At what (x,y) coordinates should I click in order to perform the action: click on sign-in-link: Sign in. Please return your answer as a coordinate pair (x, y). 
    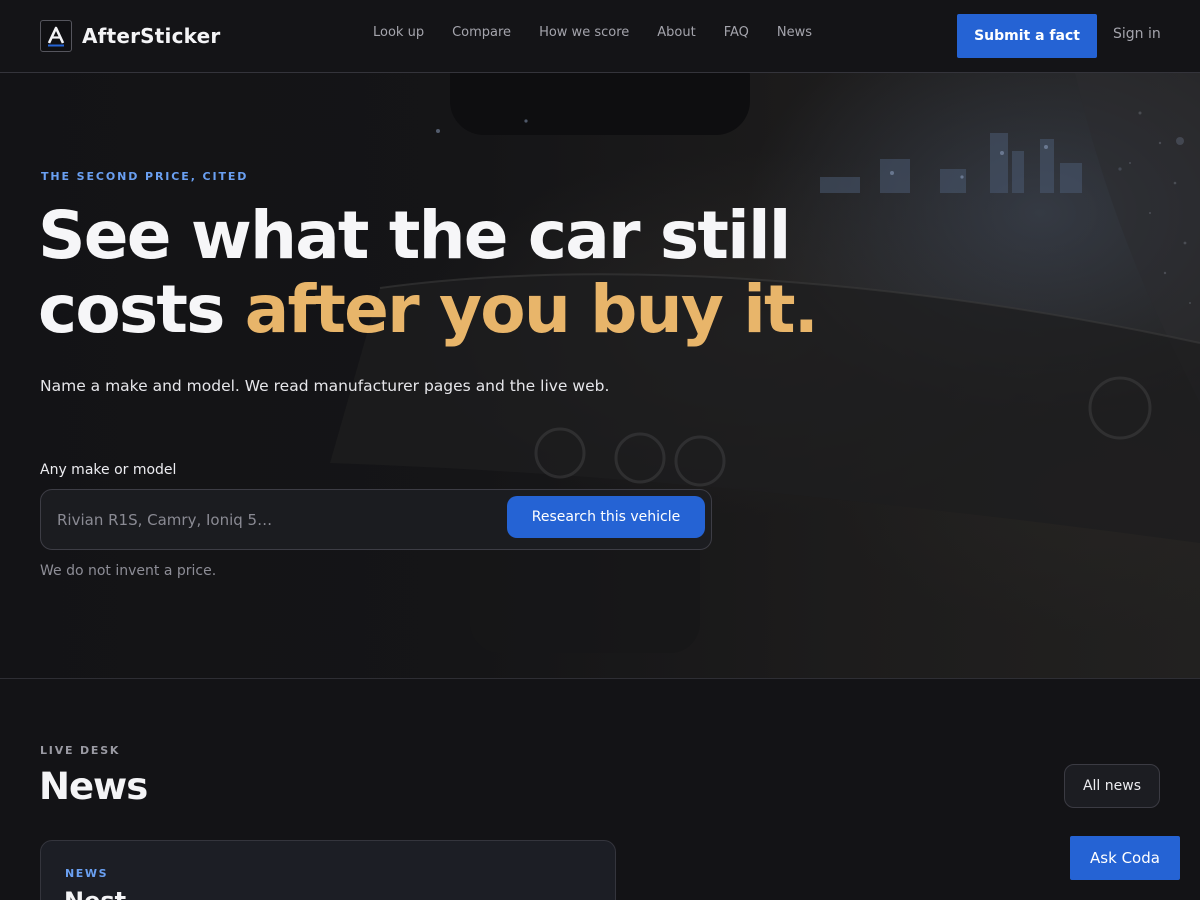
    Looking at the image, I should click on (1137, 34).